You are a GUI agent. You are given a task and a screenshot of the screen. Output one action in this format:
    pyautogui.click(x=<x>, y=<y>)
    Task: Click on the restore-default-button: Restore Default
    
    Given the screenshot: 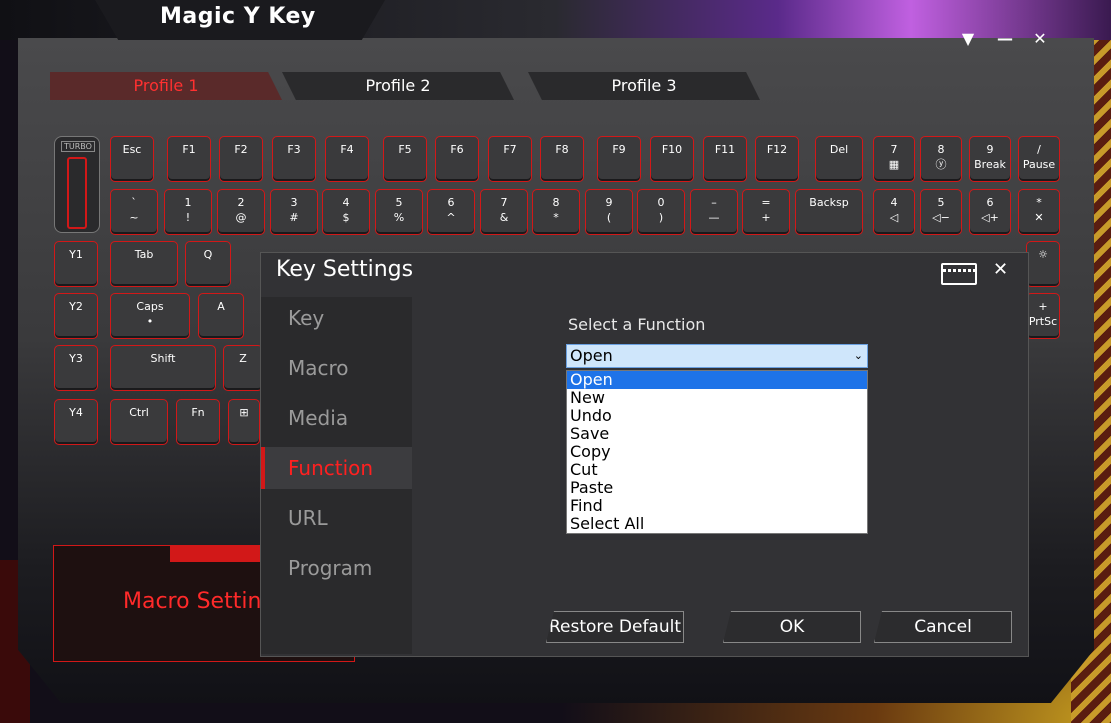 What is the action you would take?
    pyautogui.click(x=615, y=627)
    